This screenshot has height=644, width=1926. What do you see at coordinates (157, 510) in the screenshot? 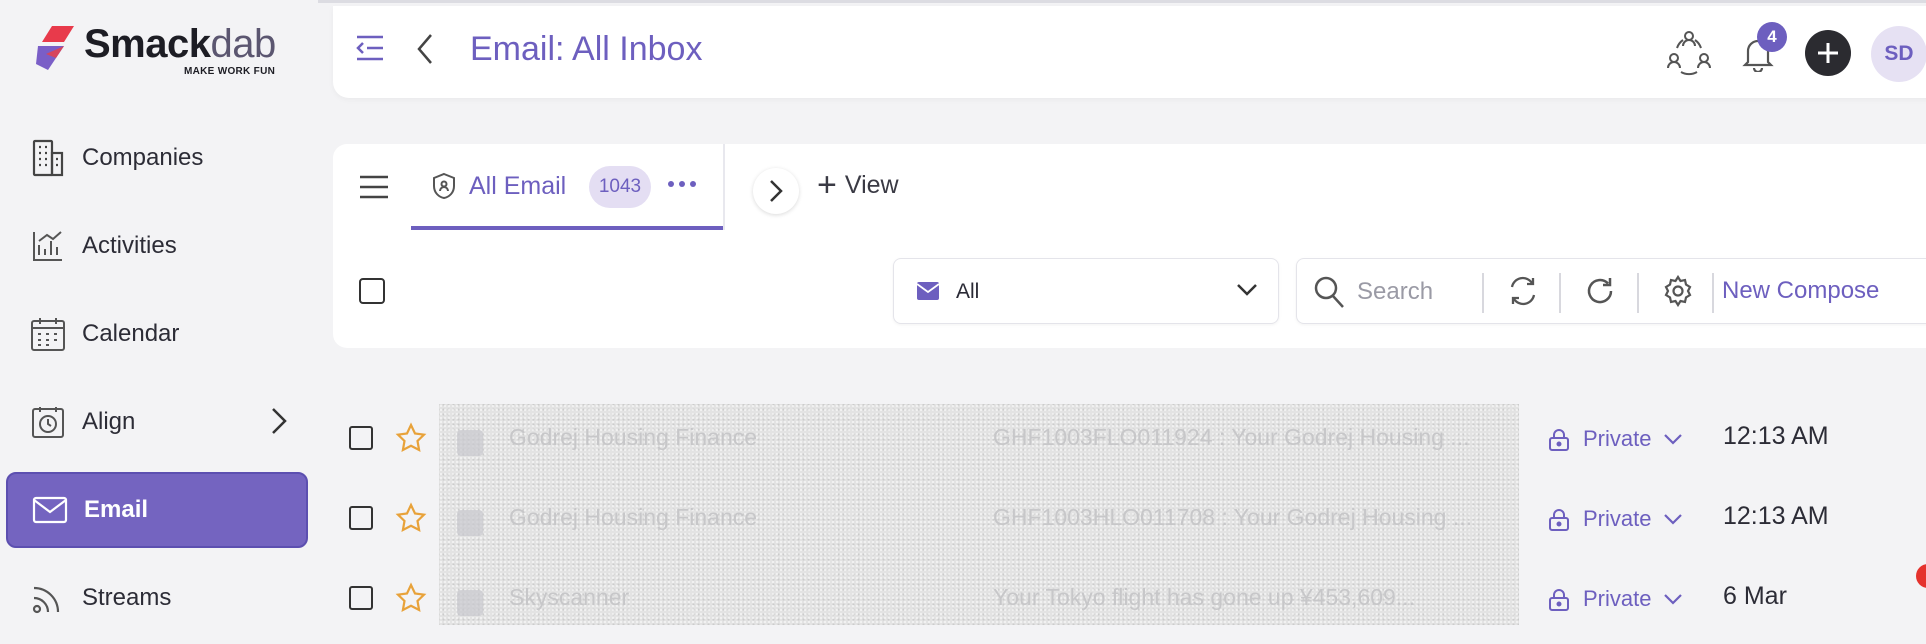
I see `sidebar-item-email: Email` at bounding box center [157, 510].